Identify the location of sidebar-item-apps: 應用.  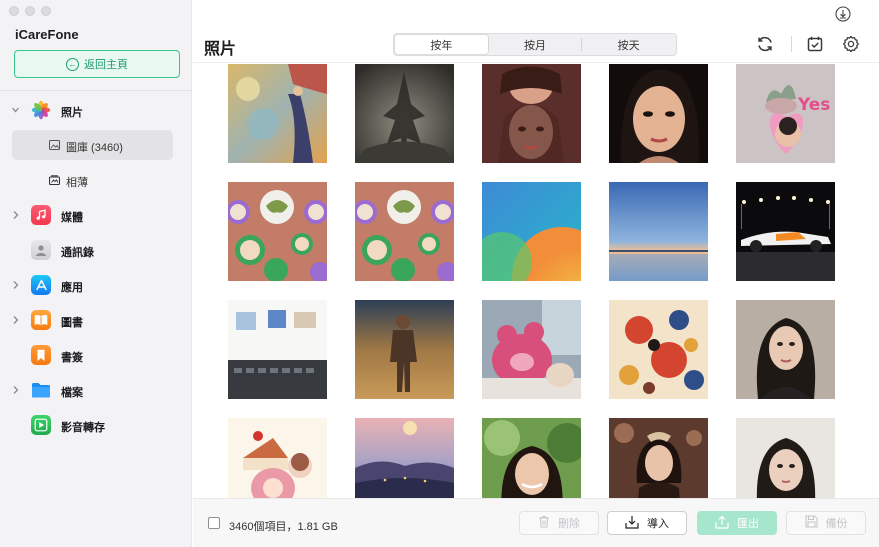
(96, 285).